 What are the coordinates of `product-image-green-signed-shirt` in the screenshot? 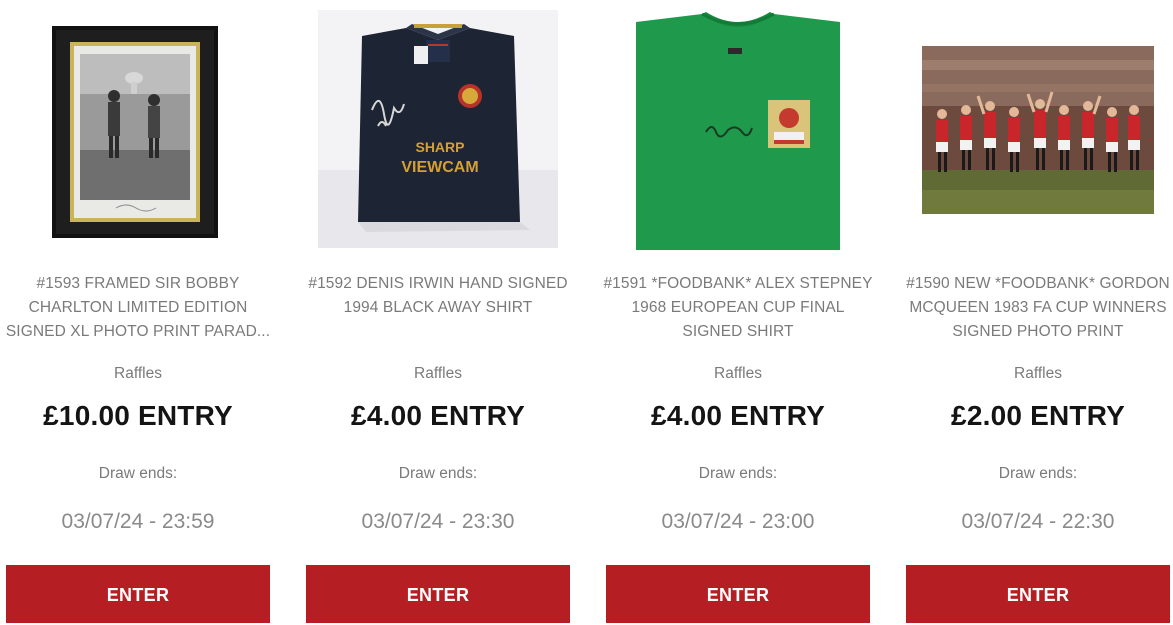 It's located at (738, 129).